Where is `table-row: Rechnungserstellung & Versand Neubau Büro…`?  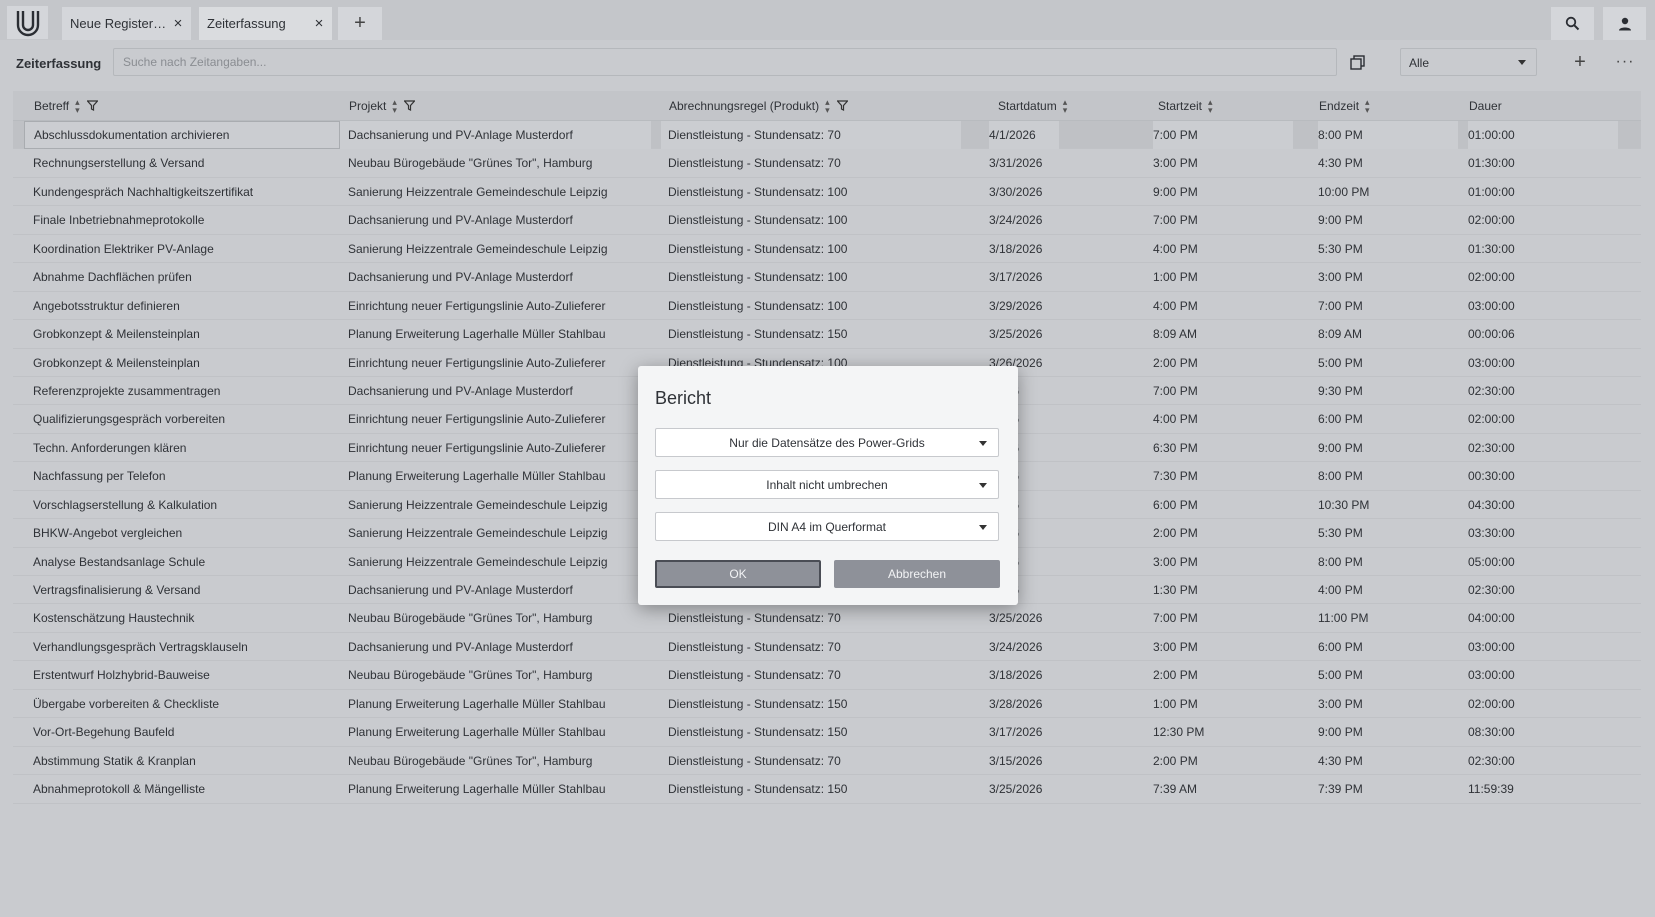
table-row: Rechnungserstellung & Versand Neubau Büro… is located at coordinates (827, 163).